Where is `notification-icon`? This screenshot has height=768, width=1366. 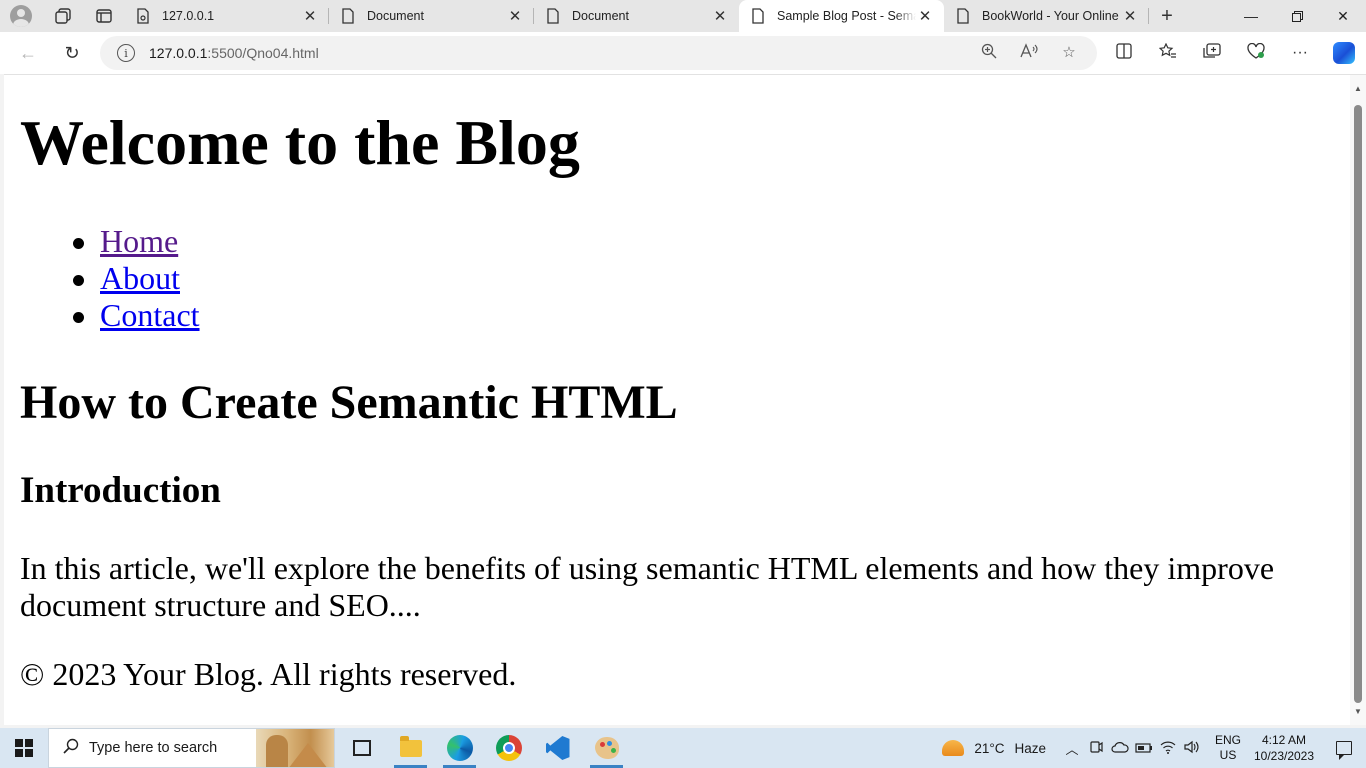 notification-icon is located at coordinates (1344, 750).